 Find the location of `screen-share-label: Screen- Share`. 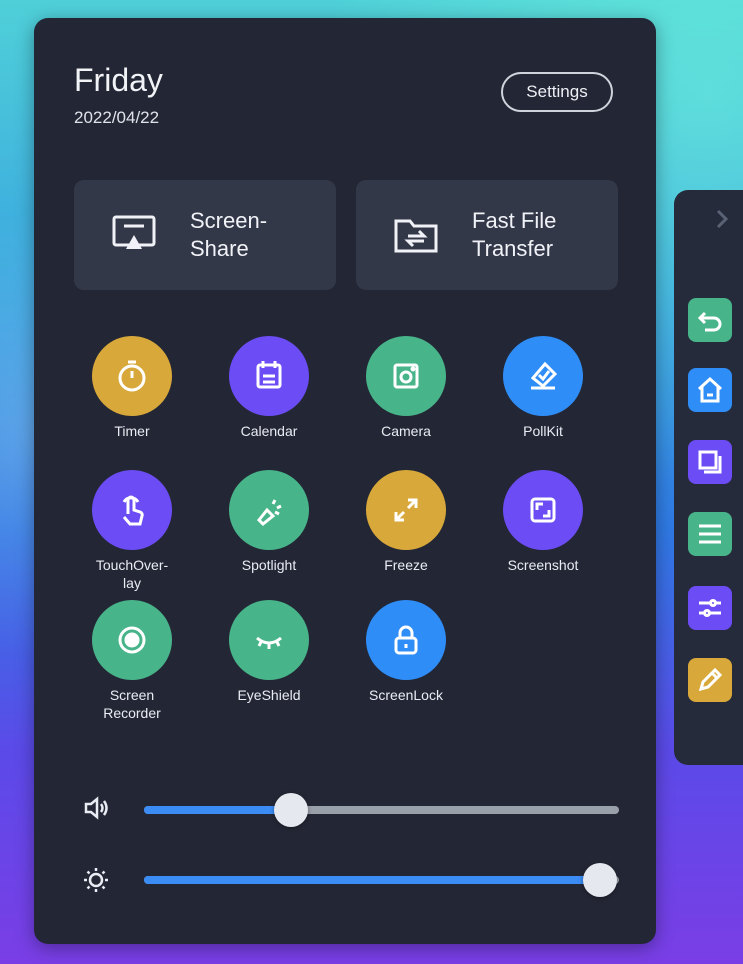

screen-share-label: Screen- Share is located at coordinates (229, 234).